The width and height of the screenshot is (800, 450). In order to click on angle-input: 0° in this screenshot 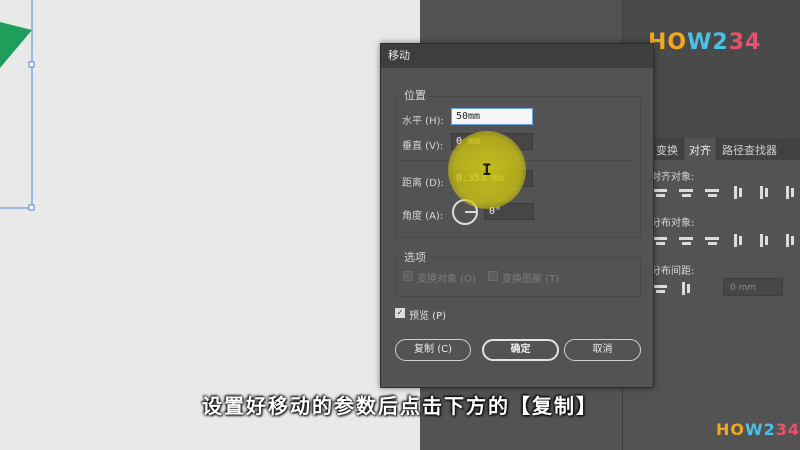, I will do `click(509, 211)`.